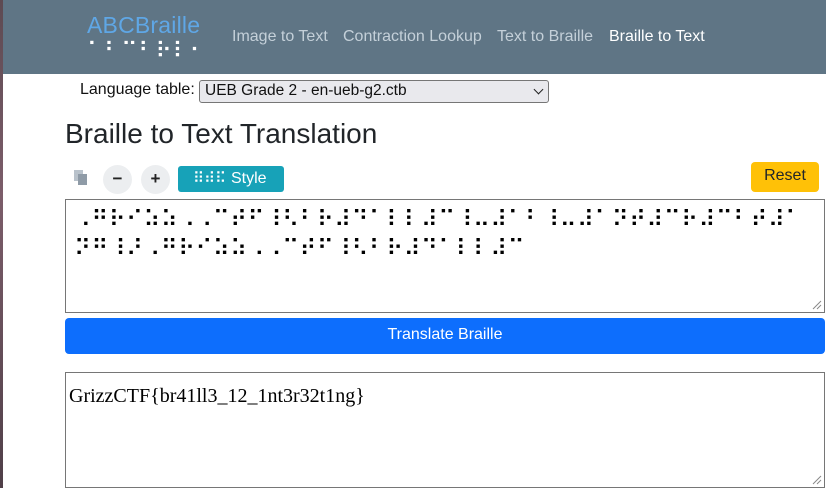 Image resolution: width=826 pixels, height=488 pixels. Describe the element at coordinates (117, 179) in the screenshot. I see `decrease-font-button: −` at that location.